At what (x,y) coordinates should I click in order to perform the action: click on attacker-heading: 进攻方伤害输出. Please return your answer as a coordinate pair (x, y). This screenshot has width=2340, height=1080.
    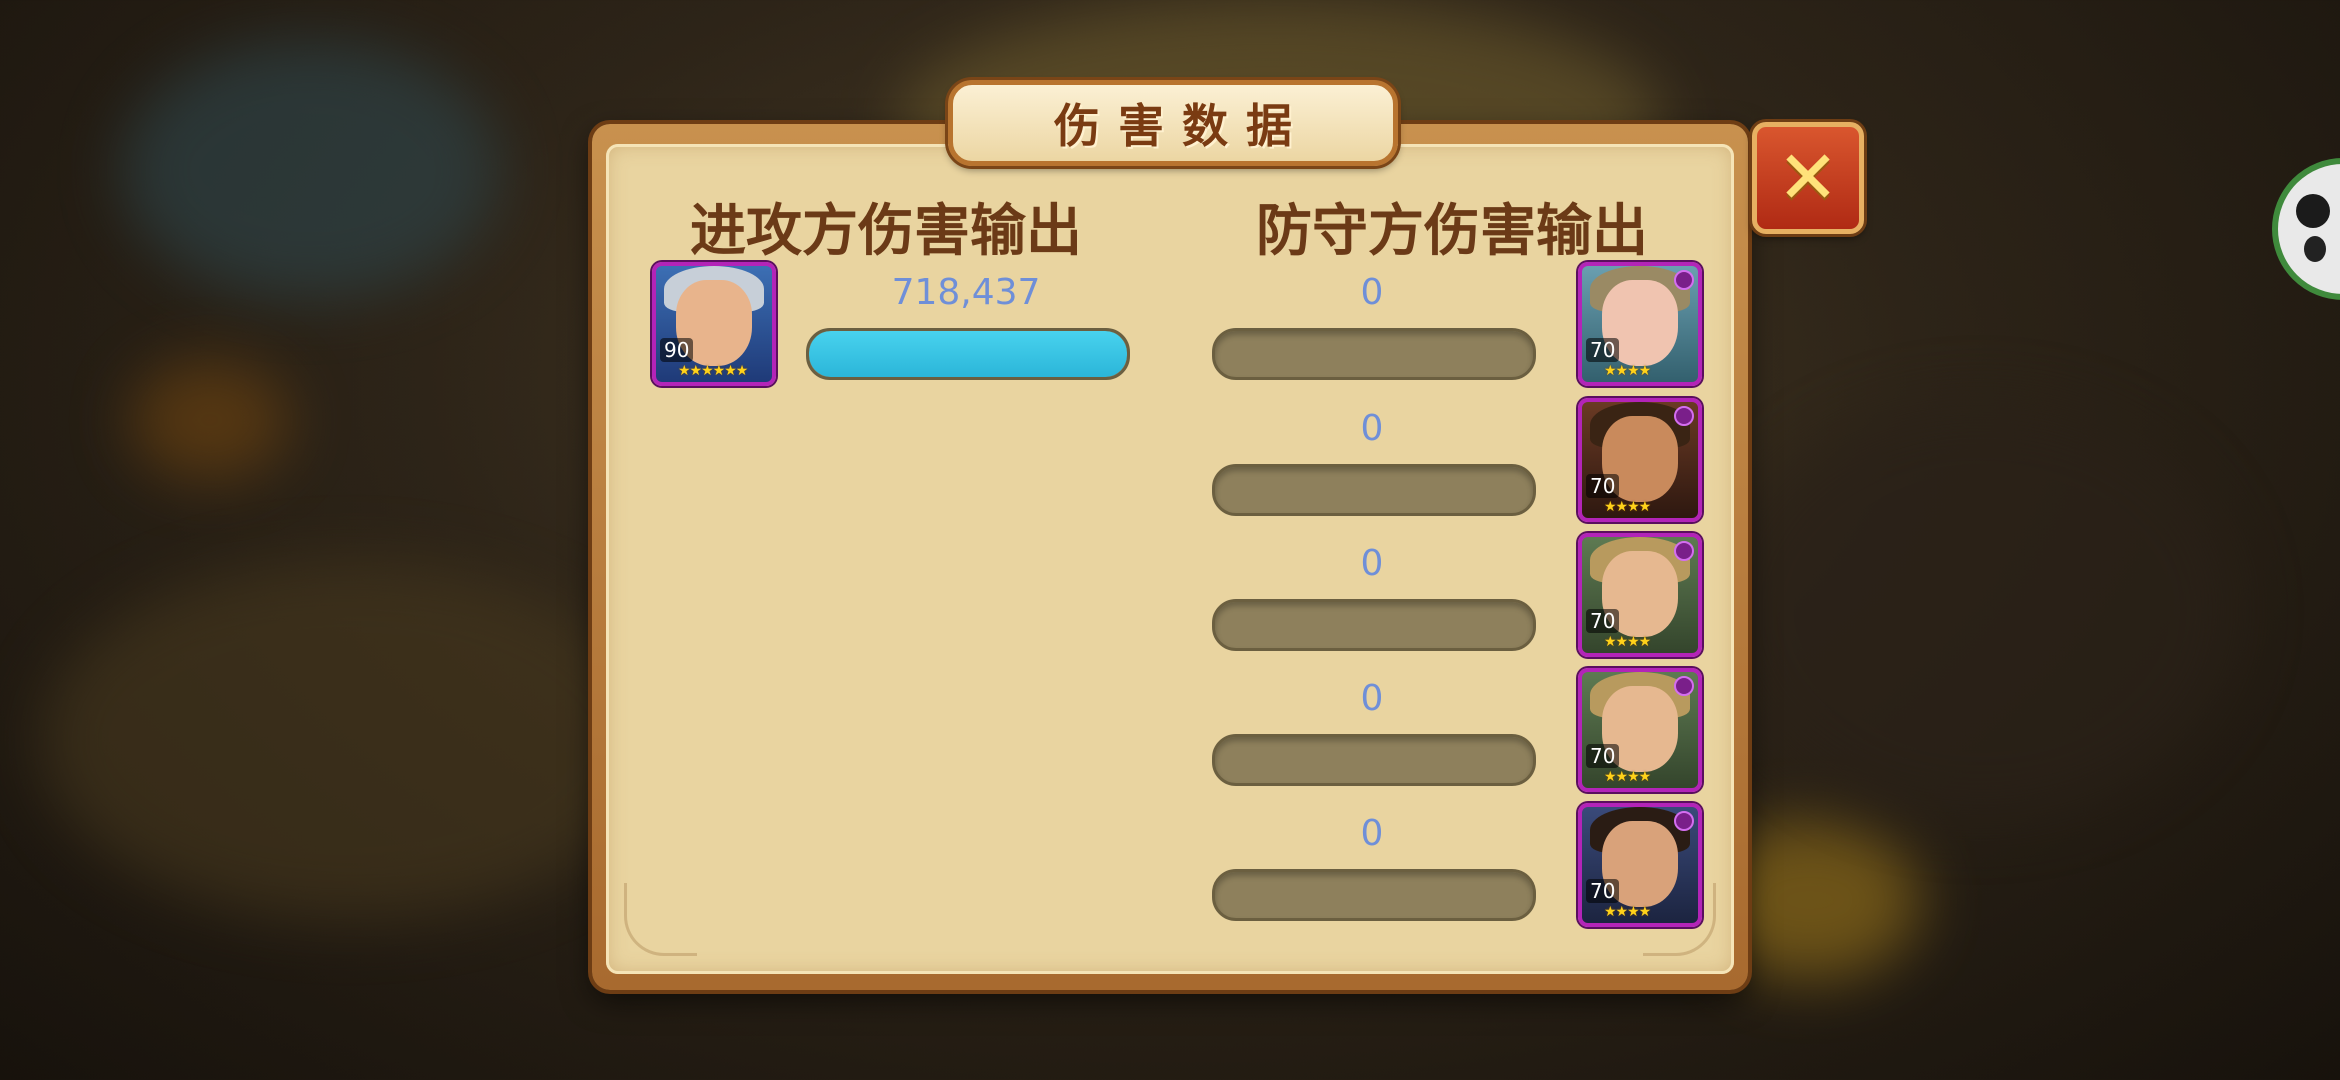
    Looking at the image, I should click on (886, 231).